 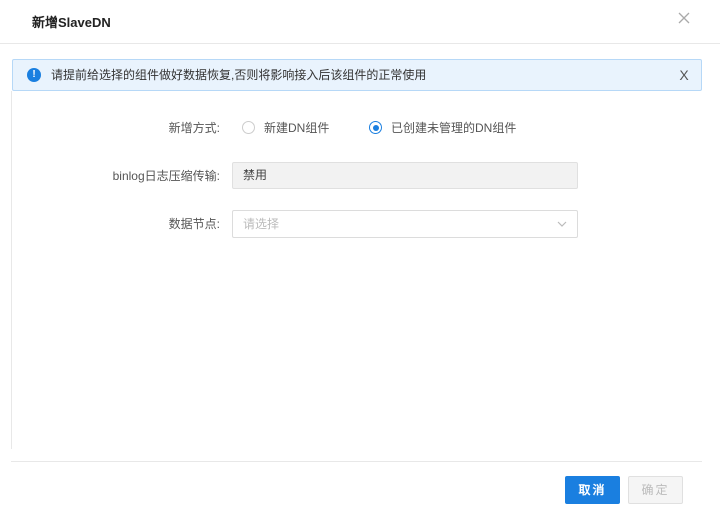 What do you see at coordinates (239, 75) in the screenshot?
I see `alert-message: 请提前给选择的组件做好数据恢复,否则将影响接入后该组件的正常使用` at bounding box center [239, 75].